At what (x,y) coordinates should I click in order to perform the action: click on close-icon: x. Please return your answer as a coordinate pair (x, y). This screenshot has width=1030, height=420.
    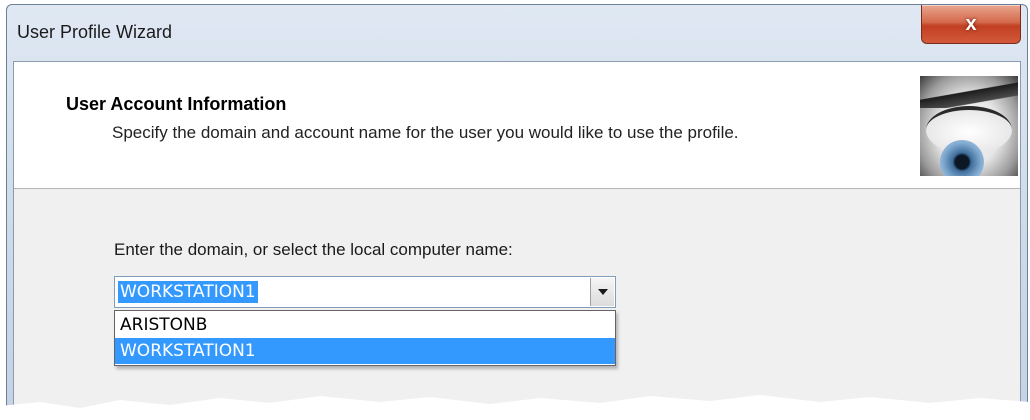
    Looking at the image, I should click on (971, 23).